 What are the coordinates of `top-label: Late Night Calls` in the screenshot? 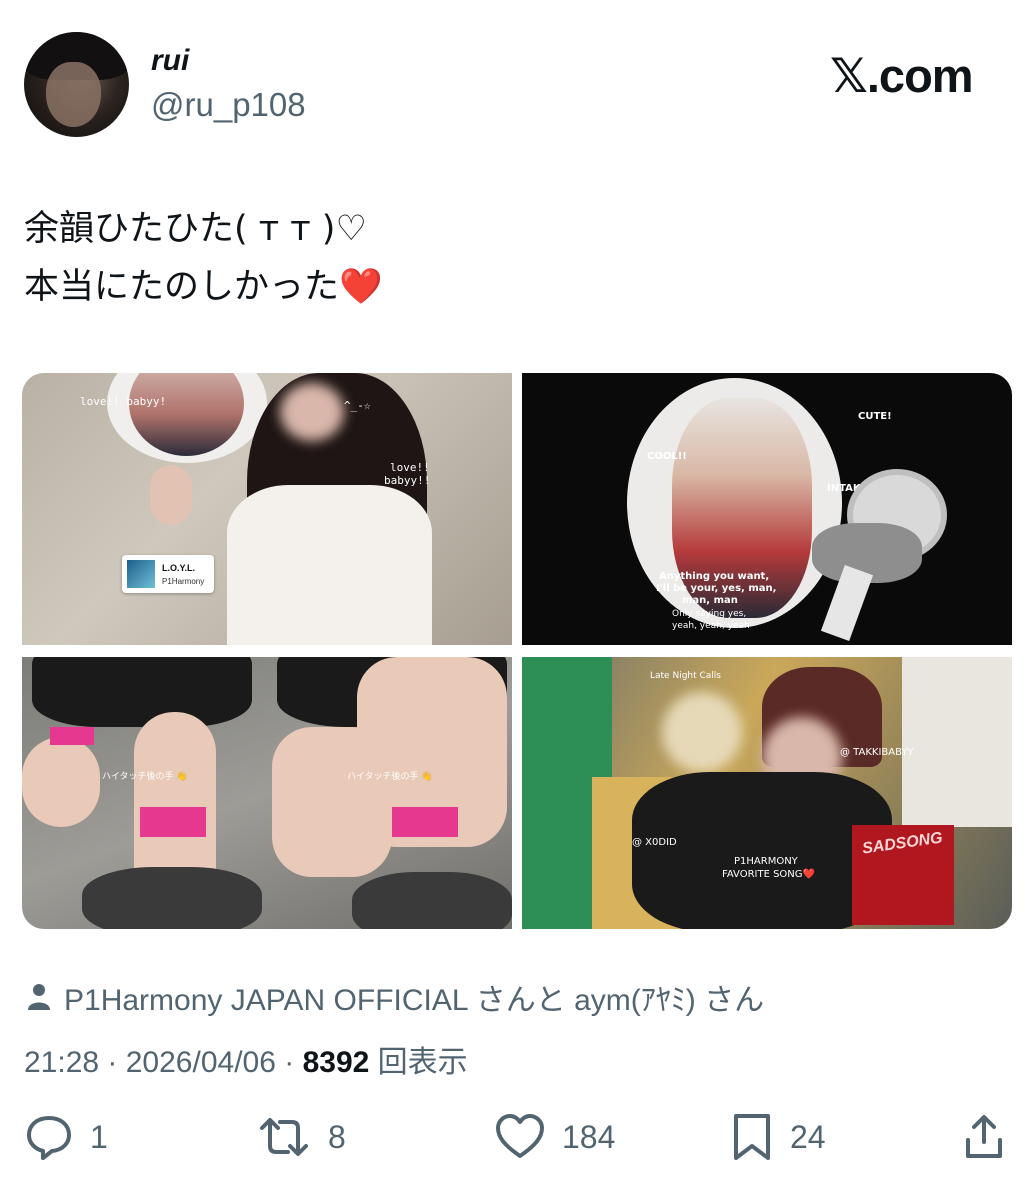 It's located at (685, 676).